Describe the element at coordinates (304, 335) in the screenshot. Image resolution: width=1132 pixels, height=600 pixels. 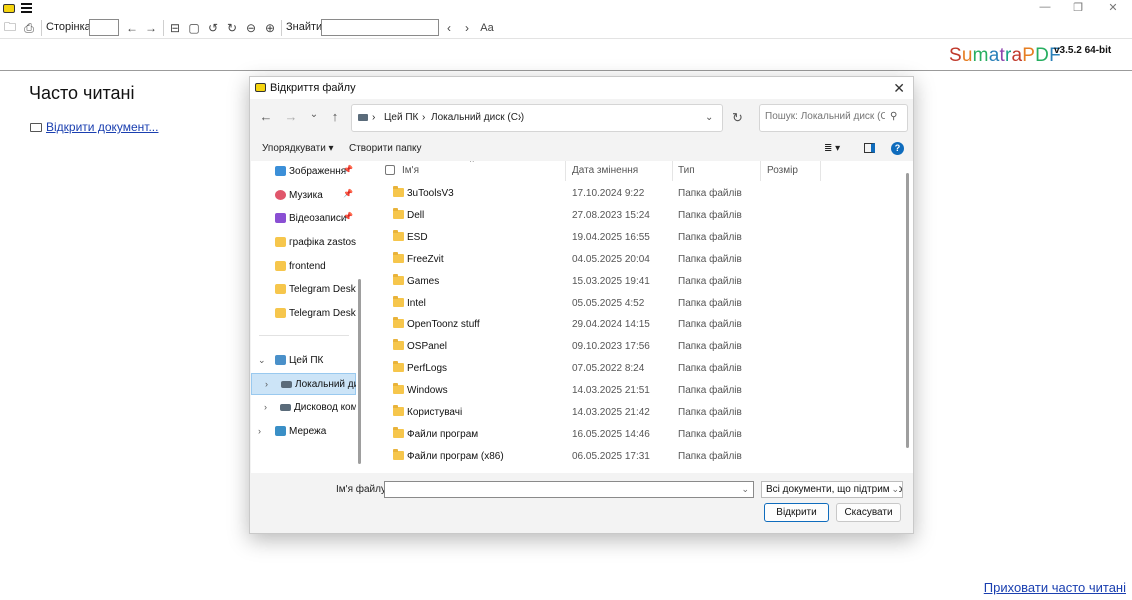
I see `nav-divider` at that location.